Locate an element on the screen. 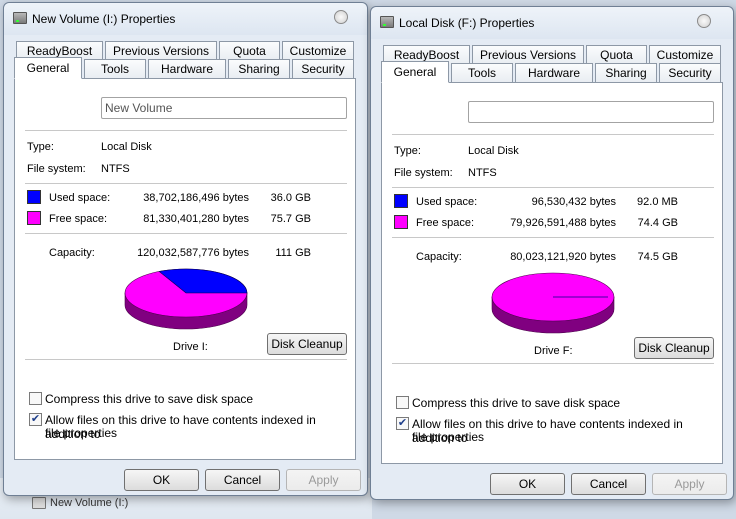 The width and height of the screenshot is (736, 519). used-space-size: 36.0 GB is located at coordinates (290, 198).